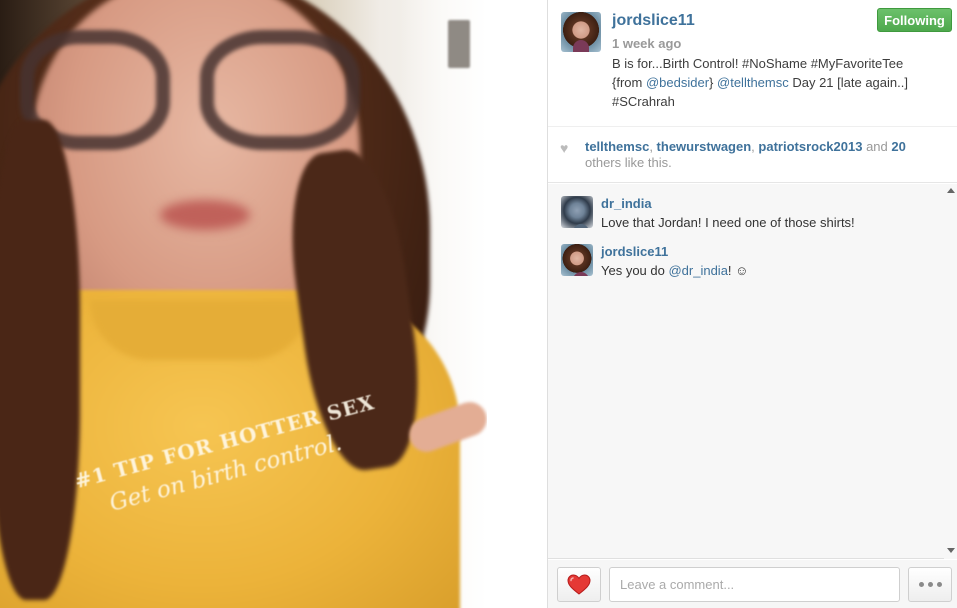 This screenshot has width=957, height=608. I want to click on comment-text-part: ! ☺, so click(738, 270).